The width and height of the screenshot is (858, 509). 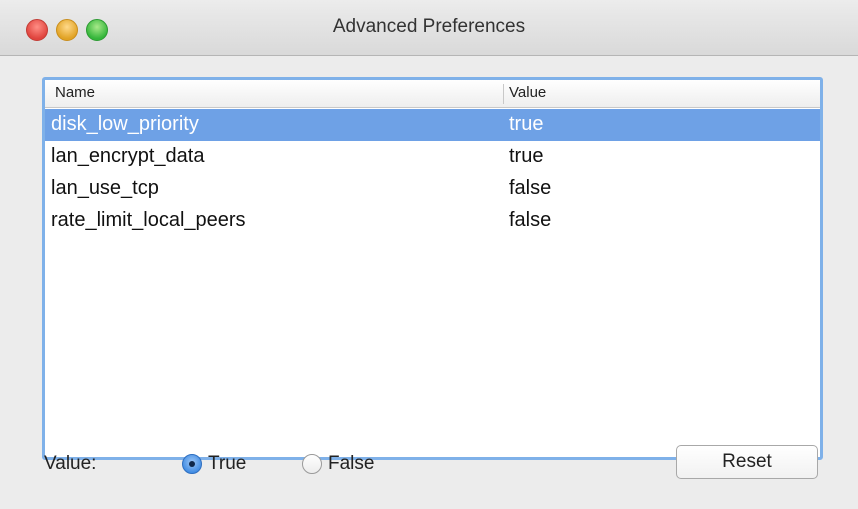 I want to click on row-name-cell: lan_use_tcp, so click(x=105, y=188).